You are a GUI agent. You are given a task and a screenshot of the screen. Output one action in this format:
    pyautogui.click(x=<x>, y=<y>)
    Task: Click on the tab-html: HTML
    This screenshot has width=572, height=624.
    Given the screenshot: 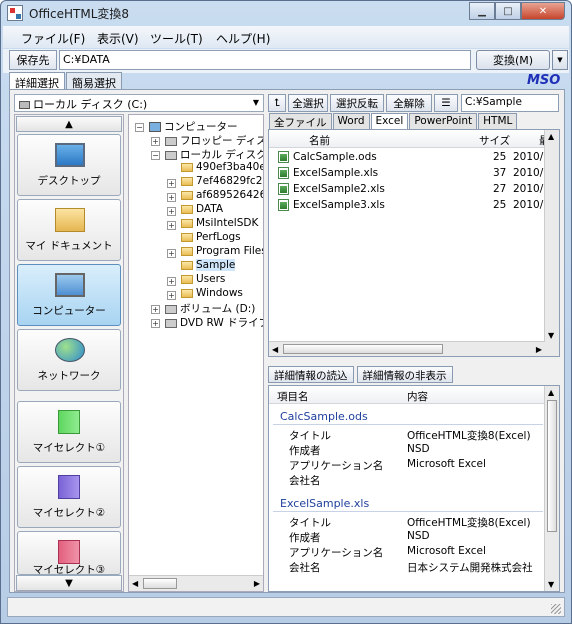 What is the action you would take?
    pyautogui.click(x=498, y=121)
    